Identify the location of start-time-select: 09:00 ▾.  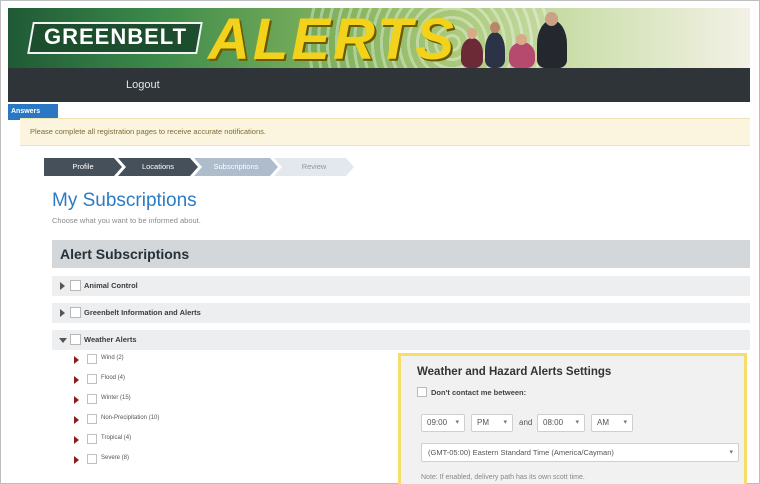
(443, 423).